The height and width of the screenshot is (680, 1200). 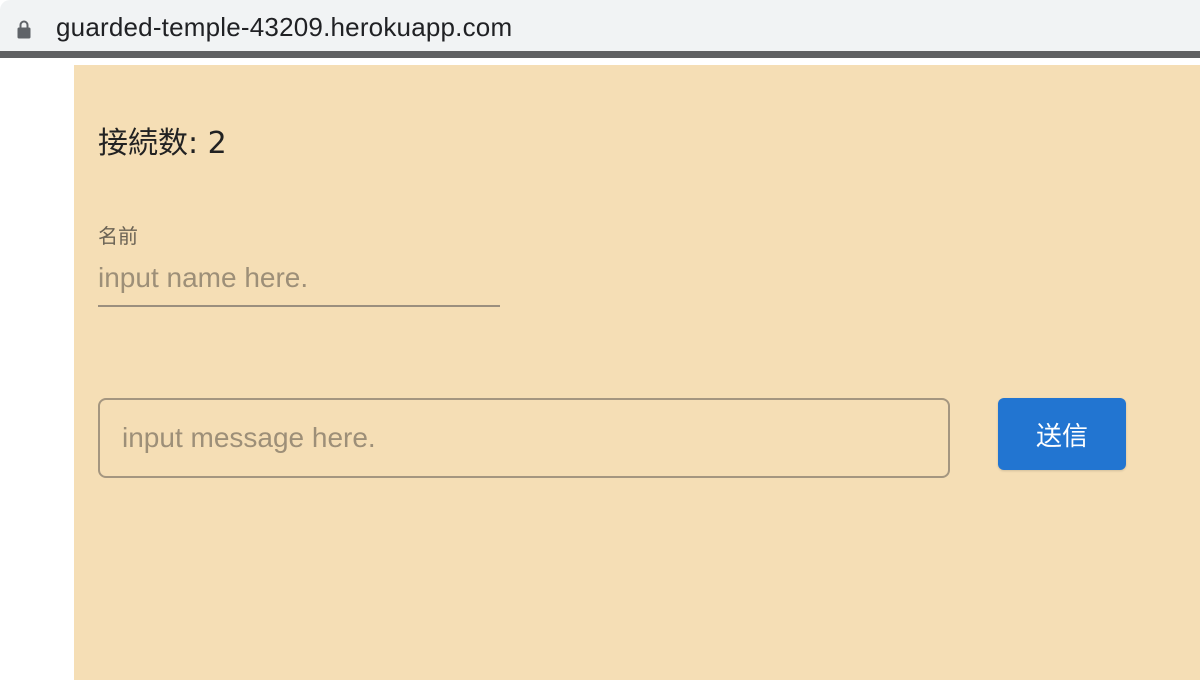 I want to click on lock-icon, so click(x=24, y=29).